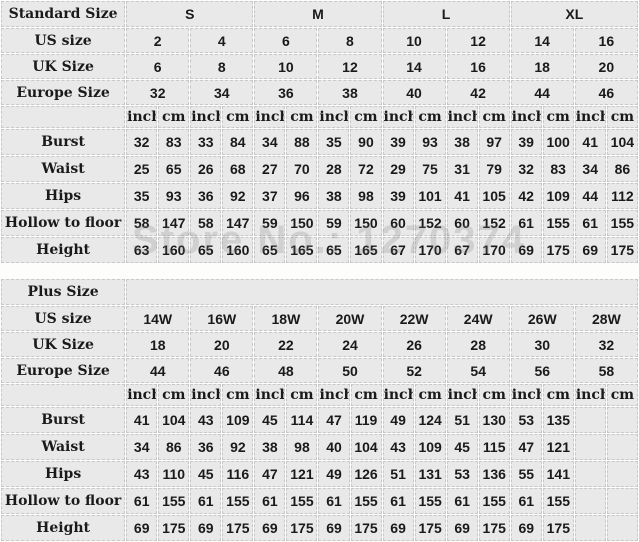 Image resolution: width=639 pixels, height=542 pixels. What do you see at coordinates (606, 318) in the screenshot?
I see `us-size-cell: 28W` at bounding box center [606, 318].